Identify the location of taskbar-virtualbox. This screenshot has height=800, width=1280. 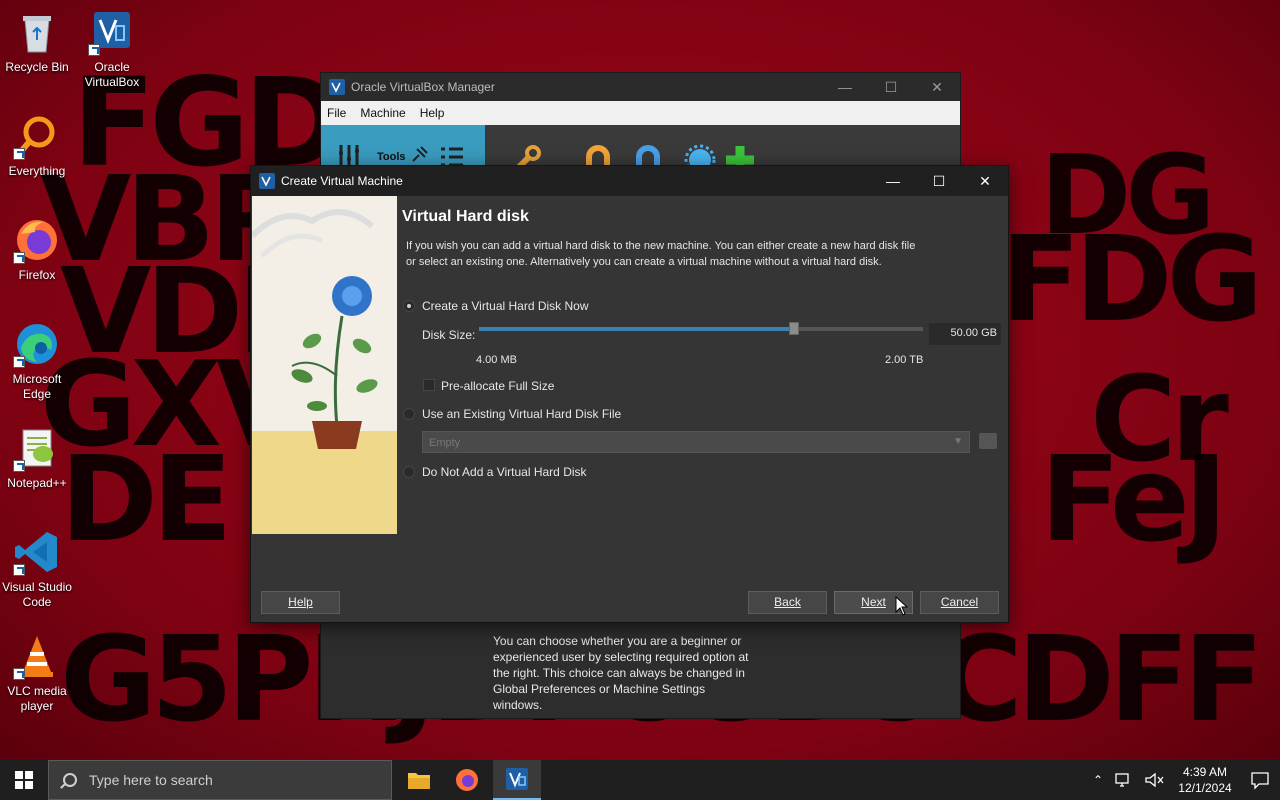
(517, 780).